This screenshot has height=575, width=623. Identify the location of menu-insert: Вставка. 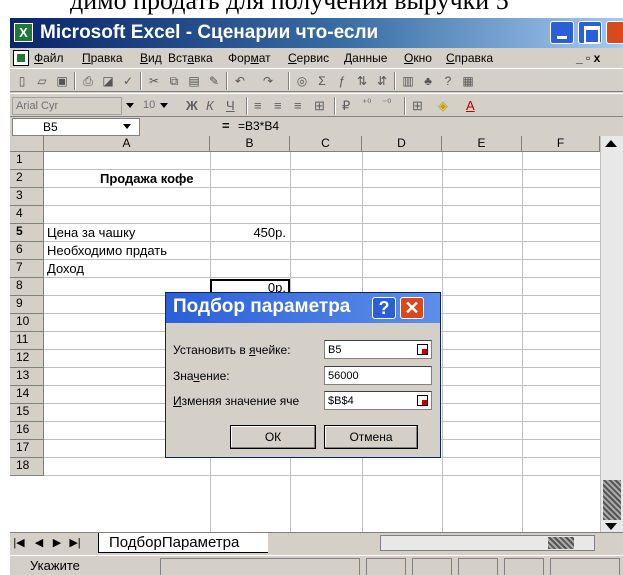
(190, 58).